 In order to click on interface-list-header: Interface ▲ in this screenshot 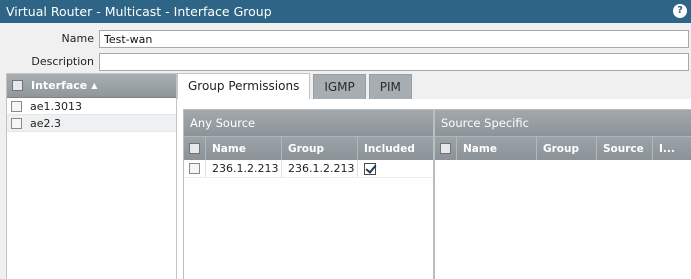, I will do `click(91, 86)`.